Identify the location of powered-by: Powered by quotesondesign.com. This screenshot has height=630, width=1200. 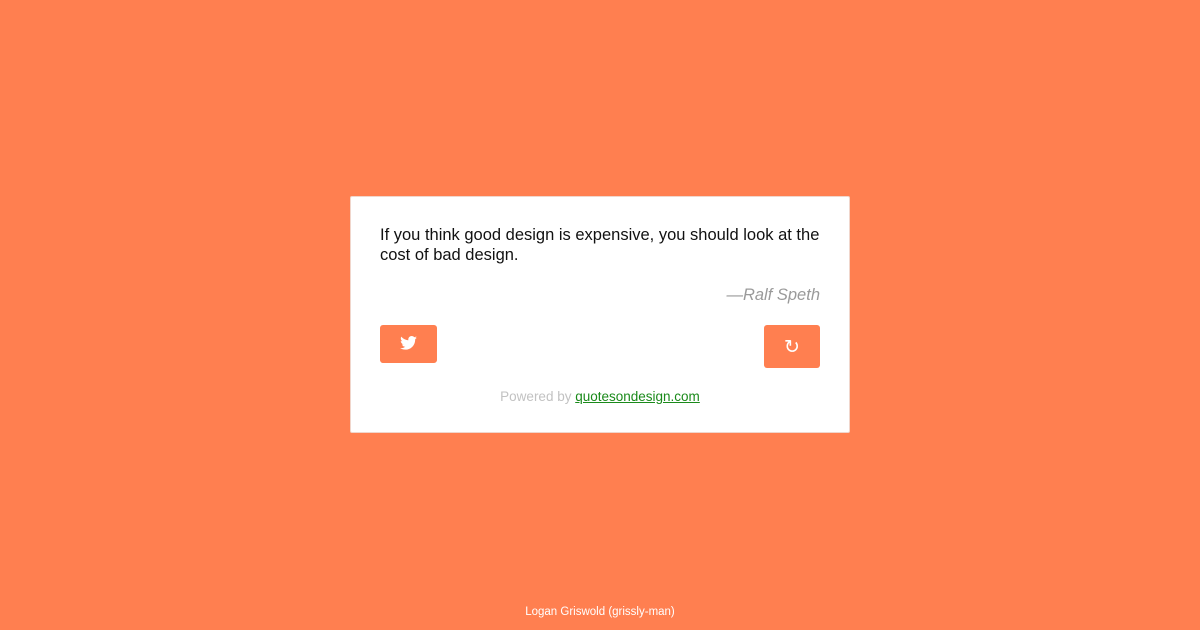
(600, 396).